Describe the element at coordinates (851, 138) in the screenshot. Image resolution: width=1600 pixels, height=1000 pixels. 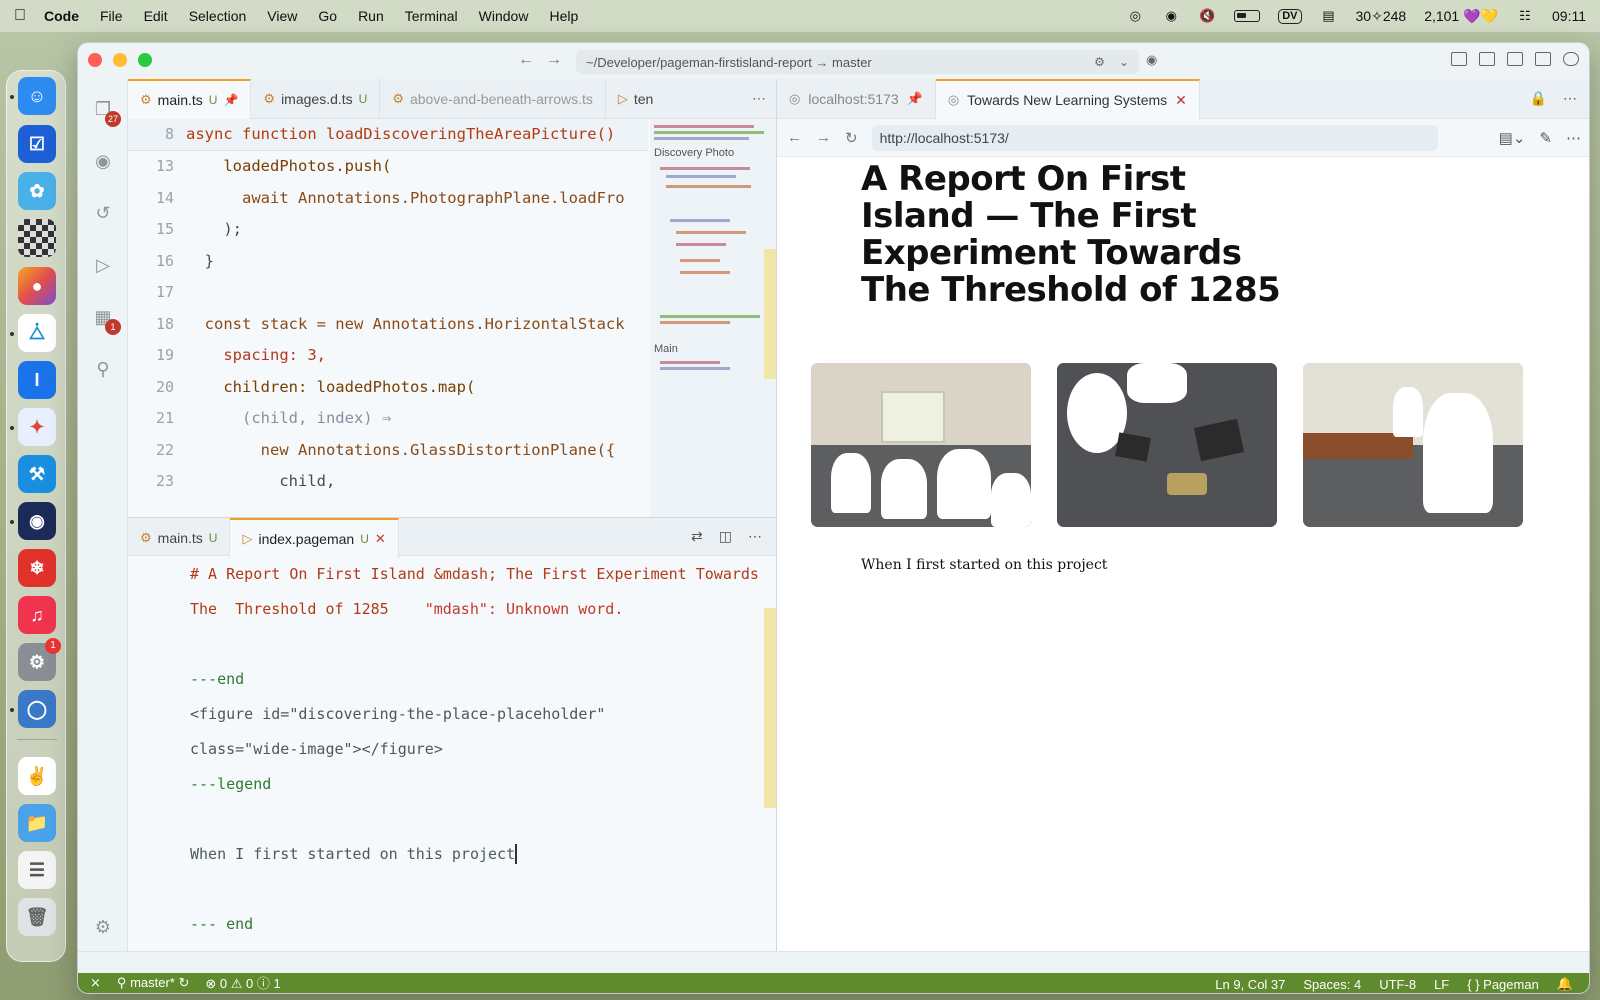
I see `reload-icon: ↻` at that location.